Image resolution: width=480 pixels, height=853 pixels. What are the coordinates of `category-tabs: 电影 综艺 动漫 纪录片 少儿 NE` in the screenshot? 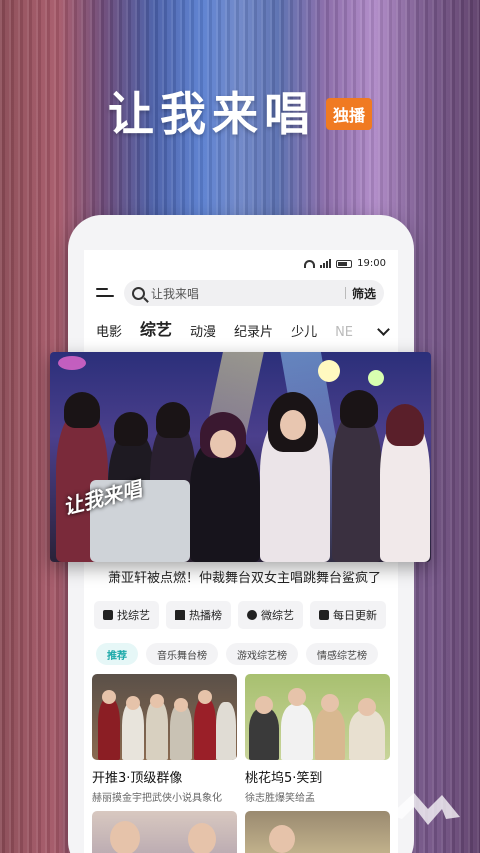 It's located at (243, 328).